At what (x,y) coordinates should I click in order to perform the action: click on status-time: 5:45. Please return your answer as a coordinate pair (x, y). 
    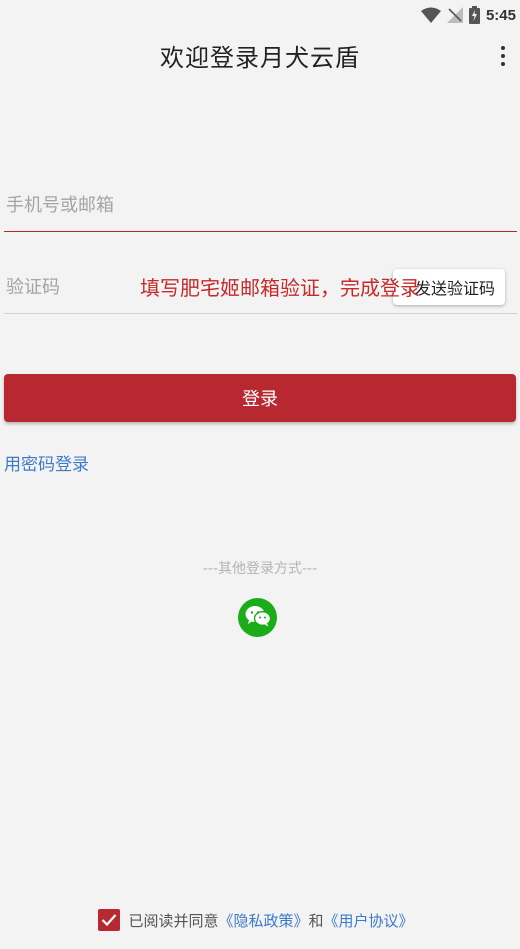
    Looking at the image, I should click on (500, 15).